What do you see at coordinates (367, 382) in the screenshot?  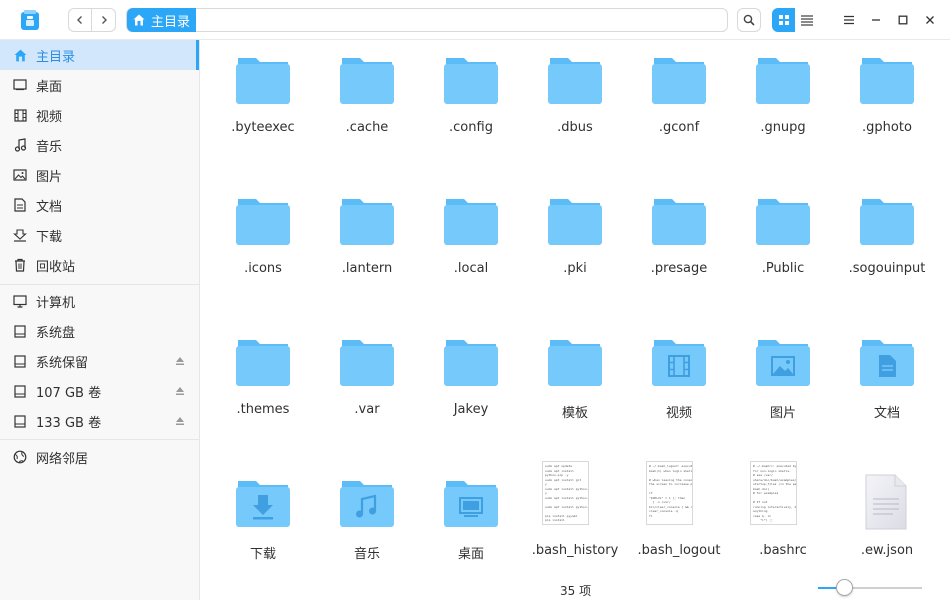 I see `file-item: .var` at bounding box center [367, 382].